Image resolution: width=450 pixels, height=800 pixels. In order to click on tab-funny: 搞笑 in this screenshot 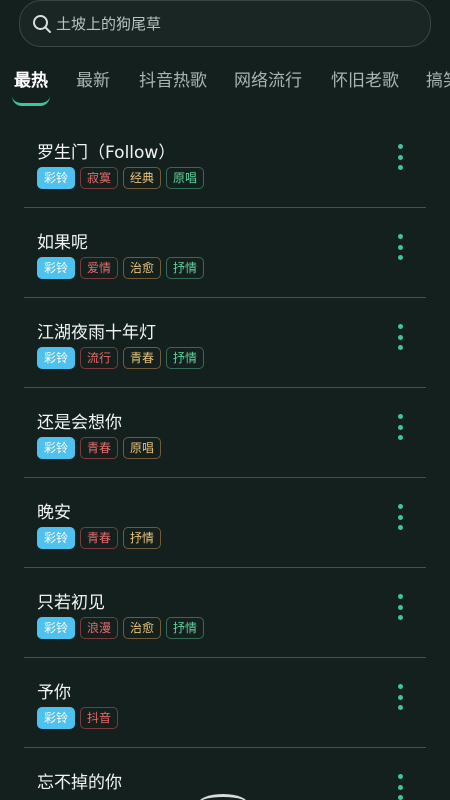, I will do `click(438, 78)`.